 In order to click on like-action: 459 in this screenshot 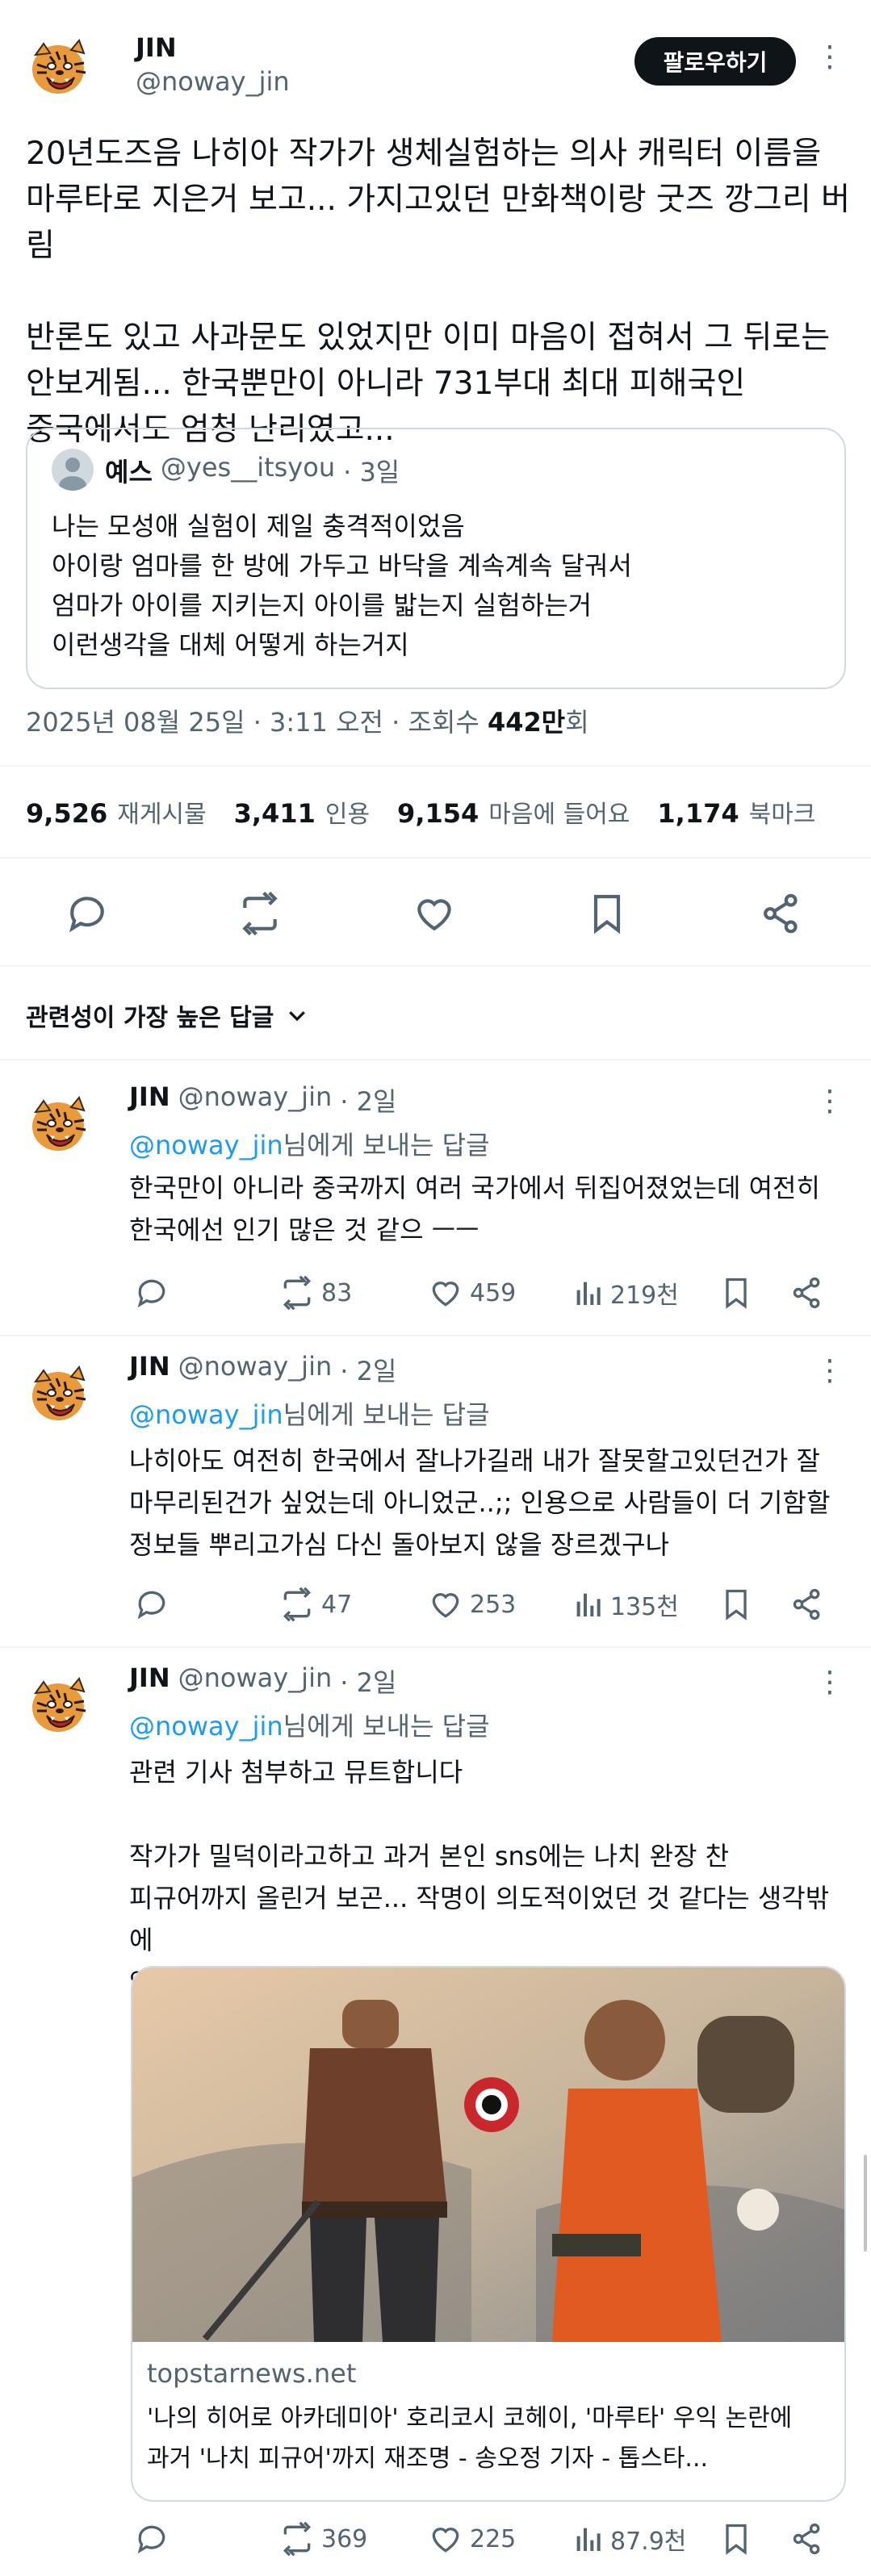, I will do `click(472, 1293)`.